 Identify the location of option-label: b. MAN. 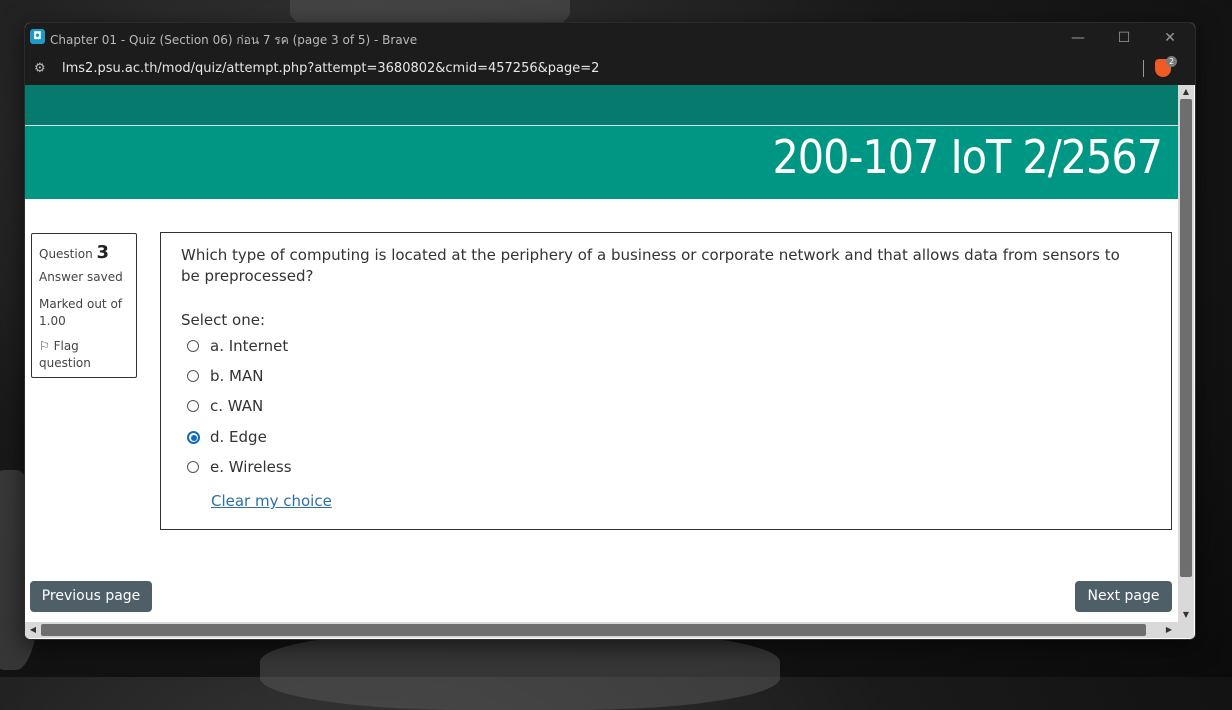
(237, 376).